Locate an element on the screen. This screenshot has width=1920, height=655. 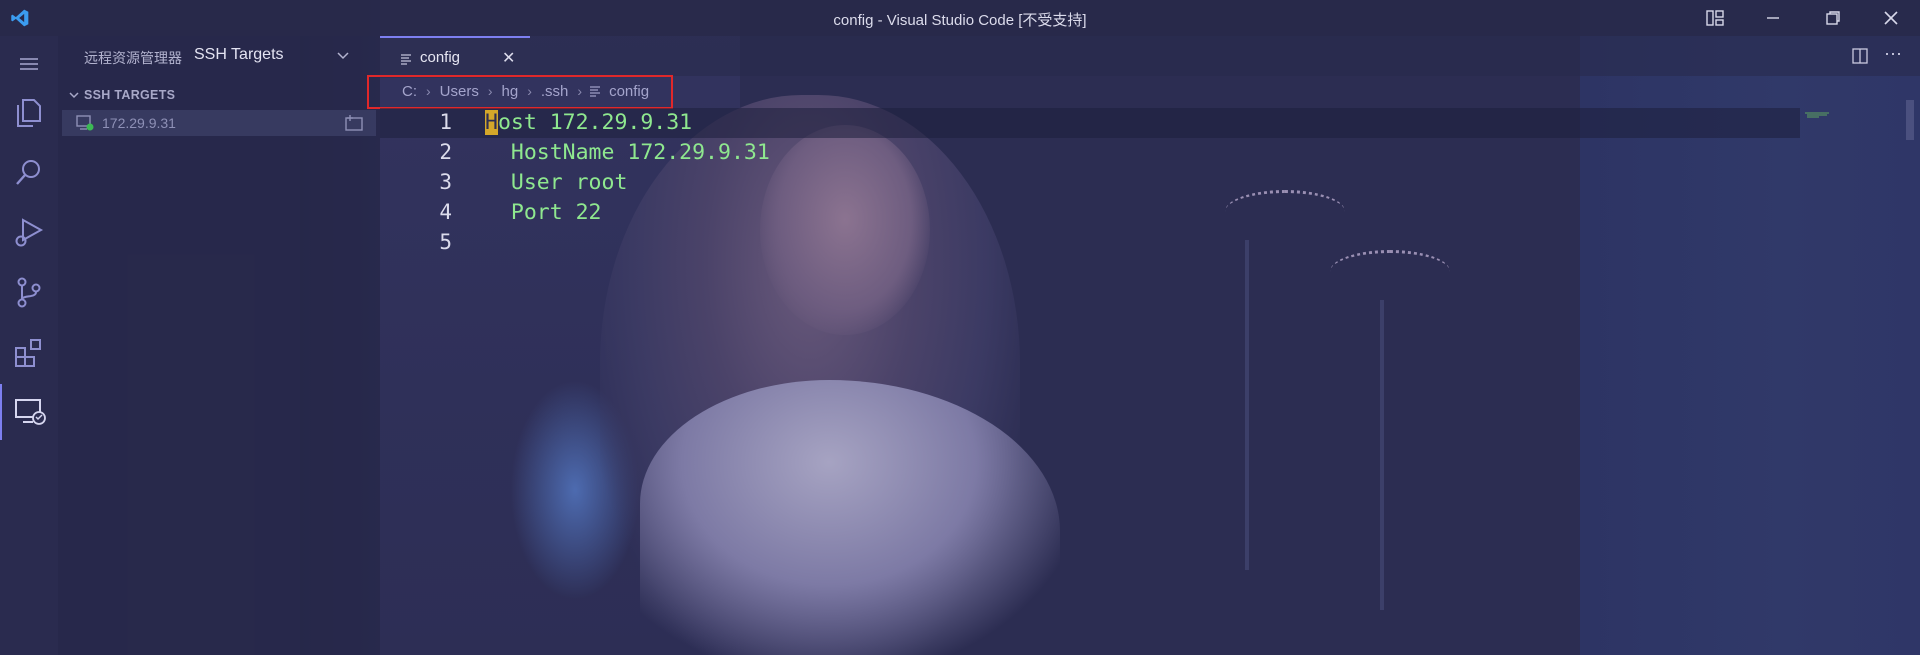
remote-host-connected-icon is located at coordinates (85, 125).